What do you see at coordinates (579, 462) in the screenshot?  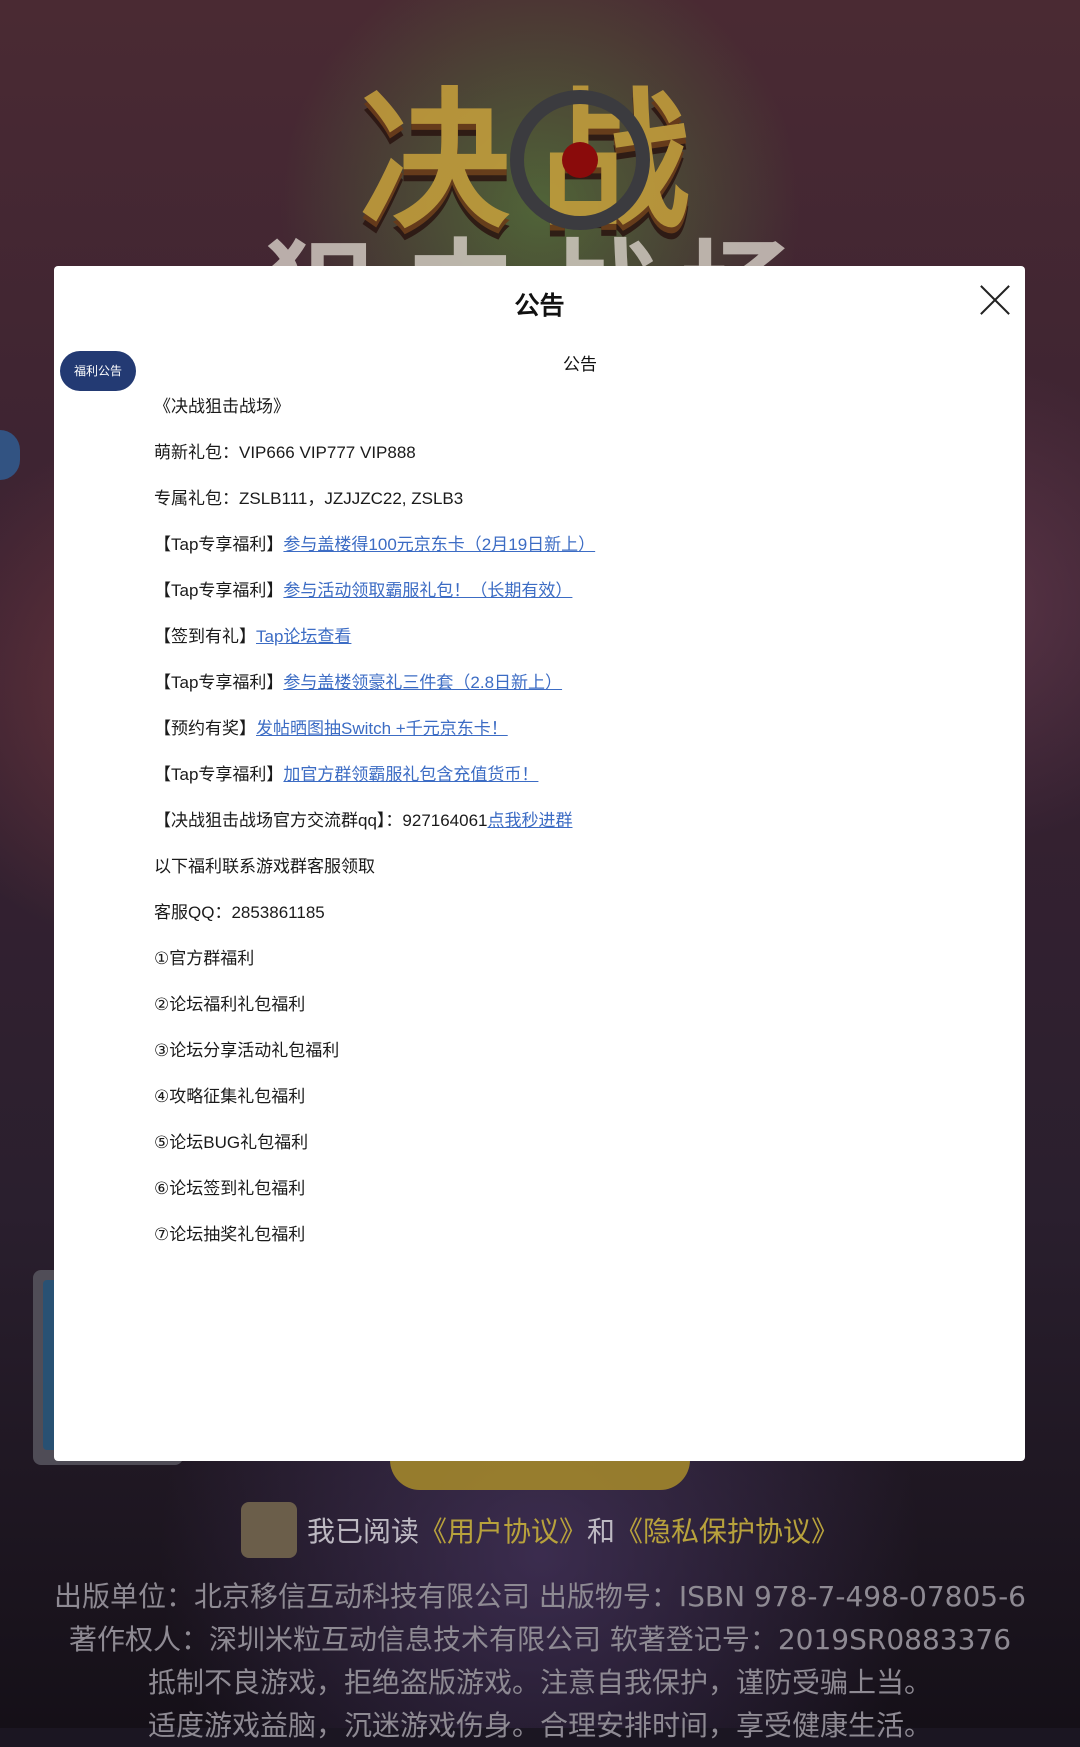 I see `notice-line: 萌新礼包：VIP666 VIP777 VIP888` at bounding box center [579, 462].